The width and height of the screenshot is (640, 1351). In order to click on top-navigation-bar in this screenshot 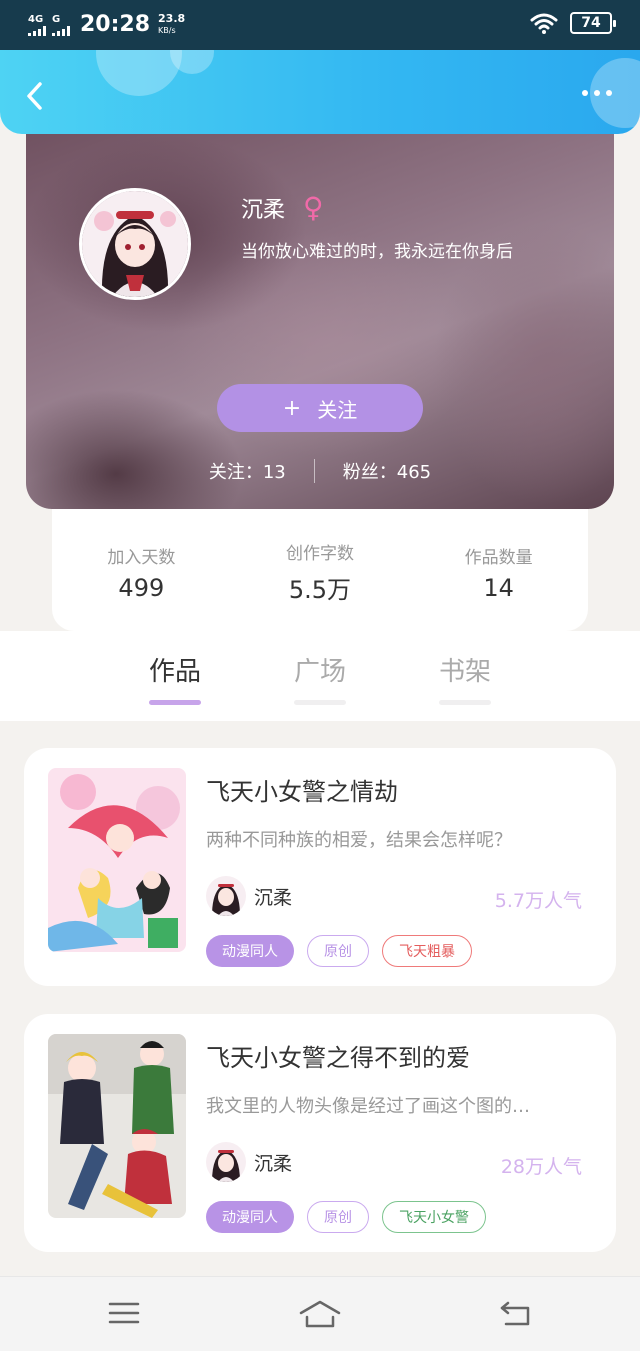, I will do `click(320, 92)`.